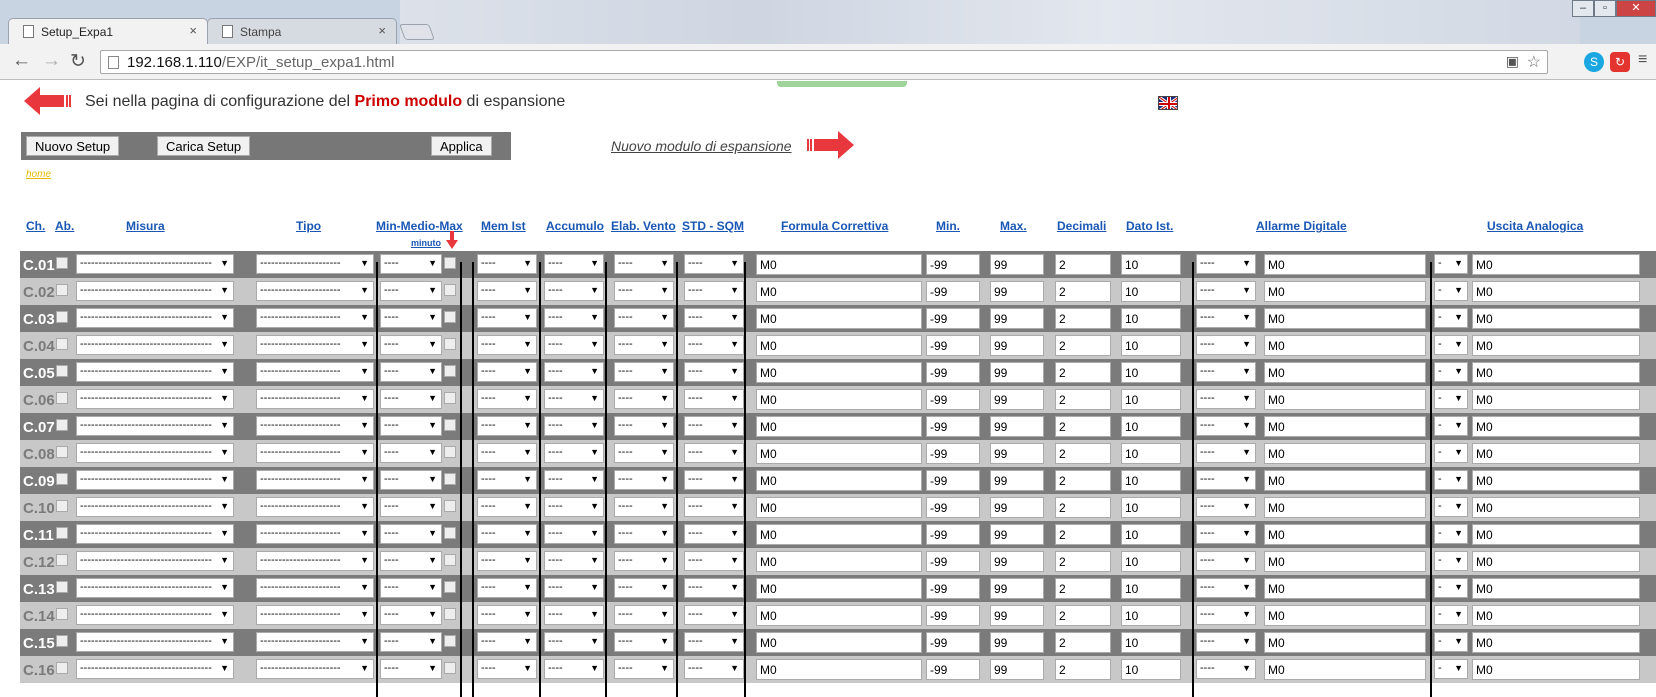  Describe the element at coordinates (21, 61) in the screenshot. I see `back-icon: ←` at that location.